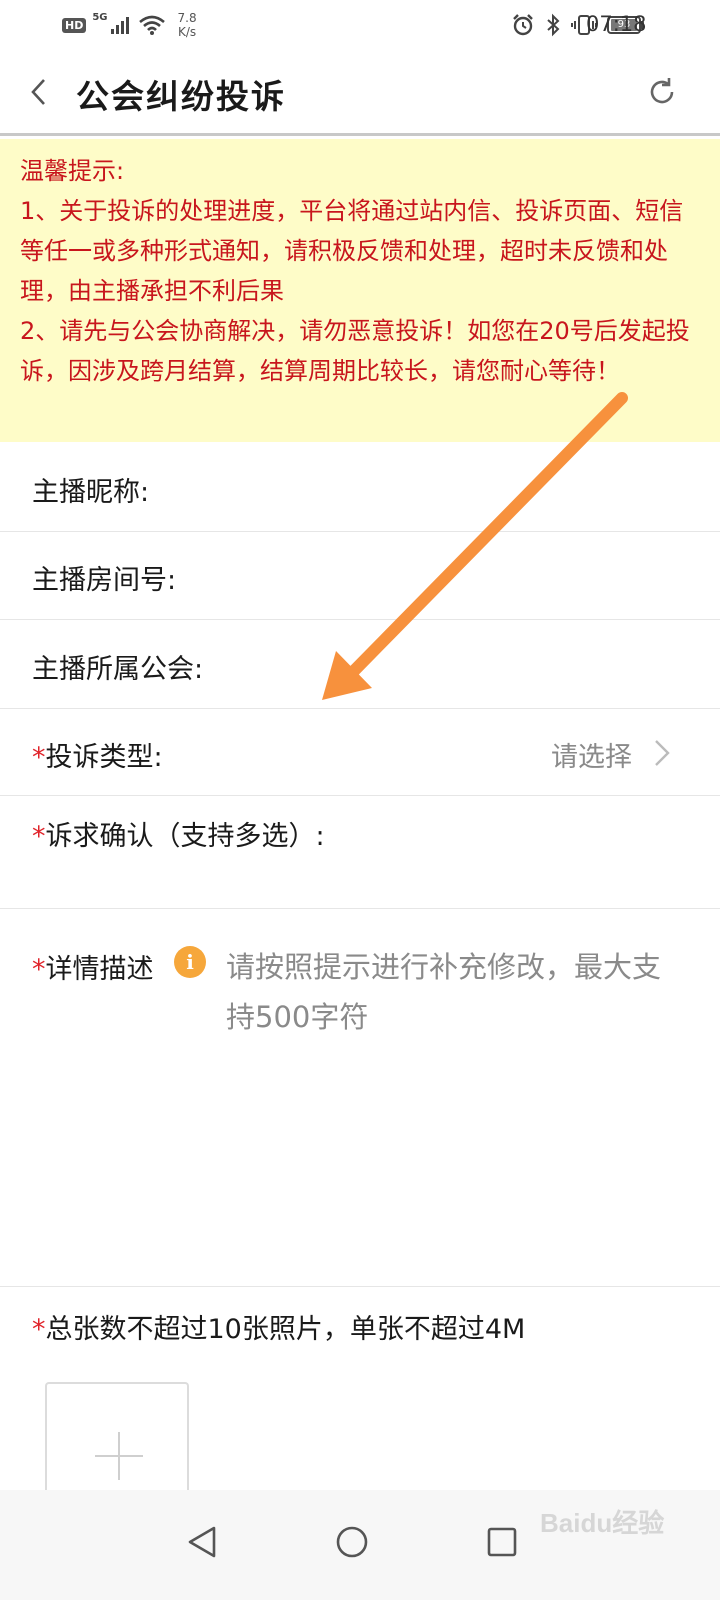 The height and width of the screenshot is (1600, 720). I want to click on request-confirm-text: 诉求确认（支持多选）:, so click(185, 836).